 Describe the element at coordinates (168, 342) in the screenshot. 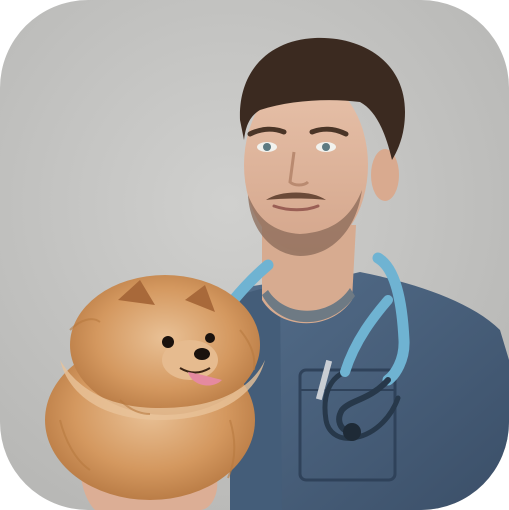

I see `dog-left-eye` at that location.